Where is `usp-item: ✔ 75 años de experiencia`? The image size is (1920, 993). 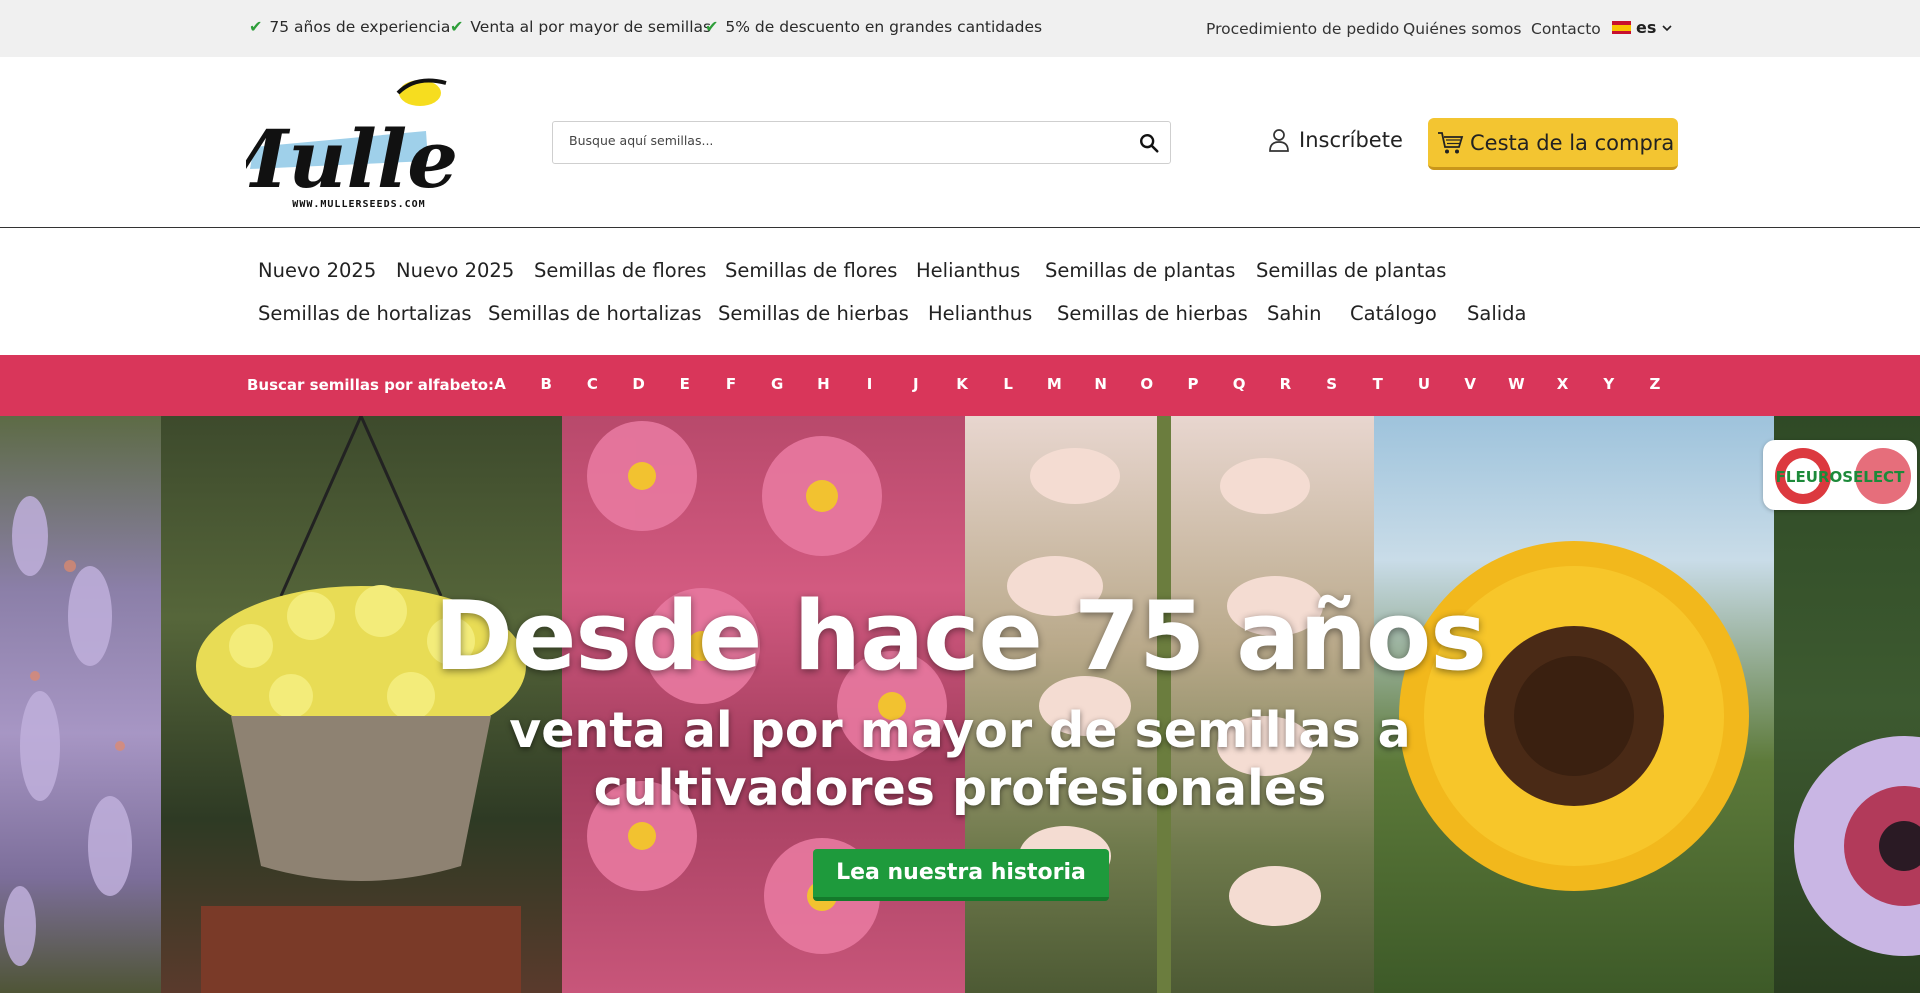
usp-item: ✔ 75 años de experiencia is located at coordinates (349, 26).